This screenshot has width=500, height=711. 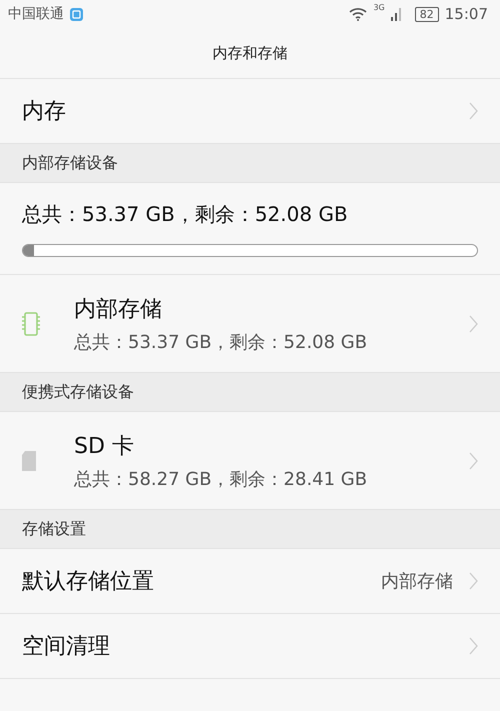 I want to click on storage-name: SD 卡, so click(x=104, y=446).